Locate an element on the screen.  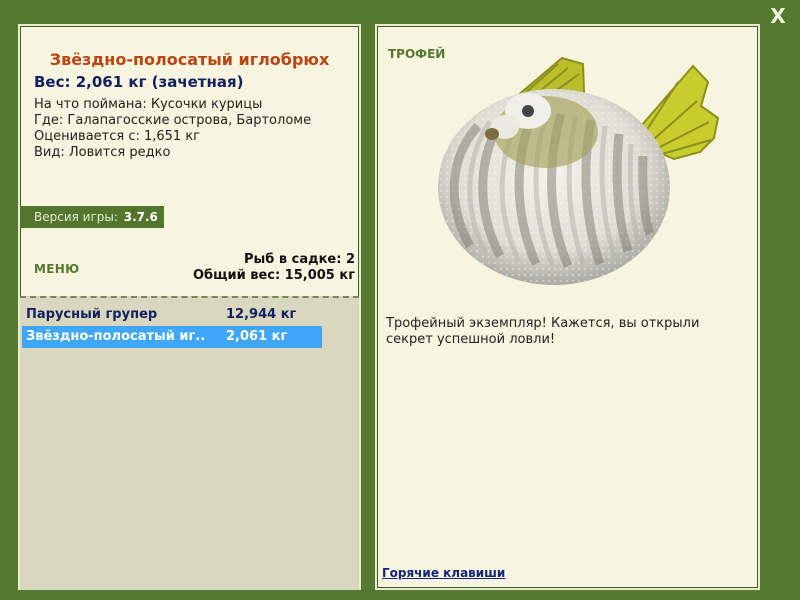
valued-from-info: Оценивается с: 1,651 кг is located at coordinates (117, 136).